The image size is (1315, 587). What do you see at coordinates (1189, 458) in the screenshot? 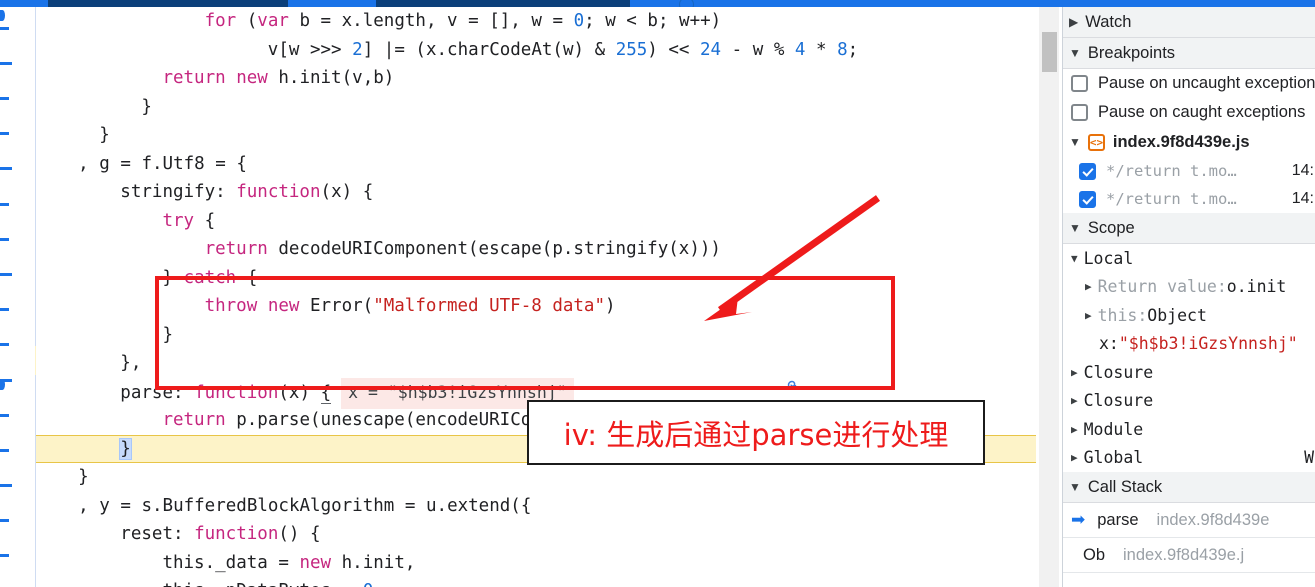
I see `scope-group-global: ▶ Global W` at bounding box center [1189, 458].